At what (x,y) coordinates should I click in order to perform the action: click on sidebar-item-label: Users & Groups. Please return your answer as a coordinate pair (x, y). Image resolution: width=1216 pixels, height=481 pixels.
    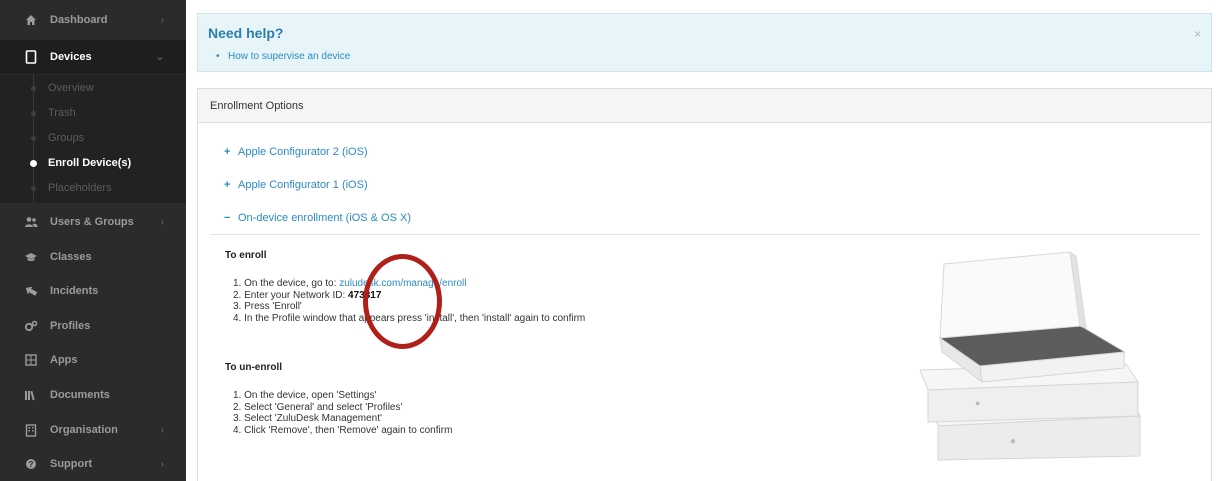
    Looking at the image, I should click on (92, 222).